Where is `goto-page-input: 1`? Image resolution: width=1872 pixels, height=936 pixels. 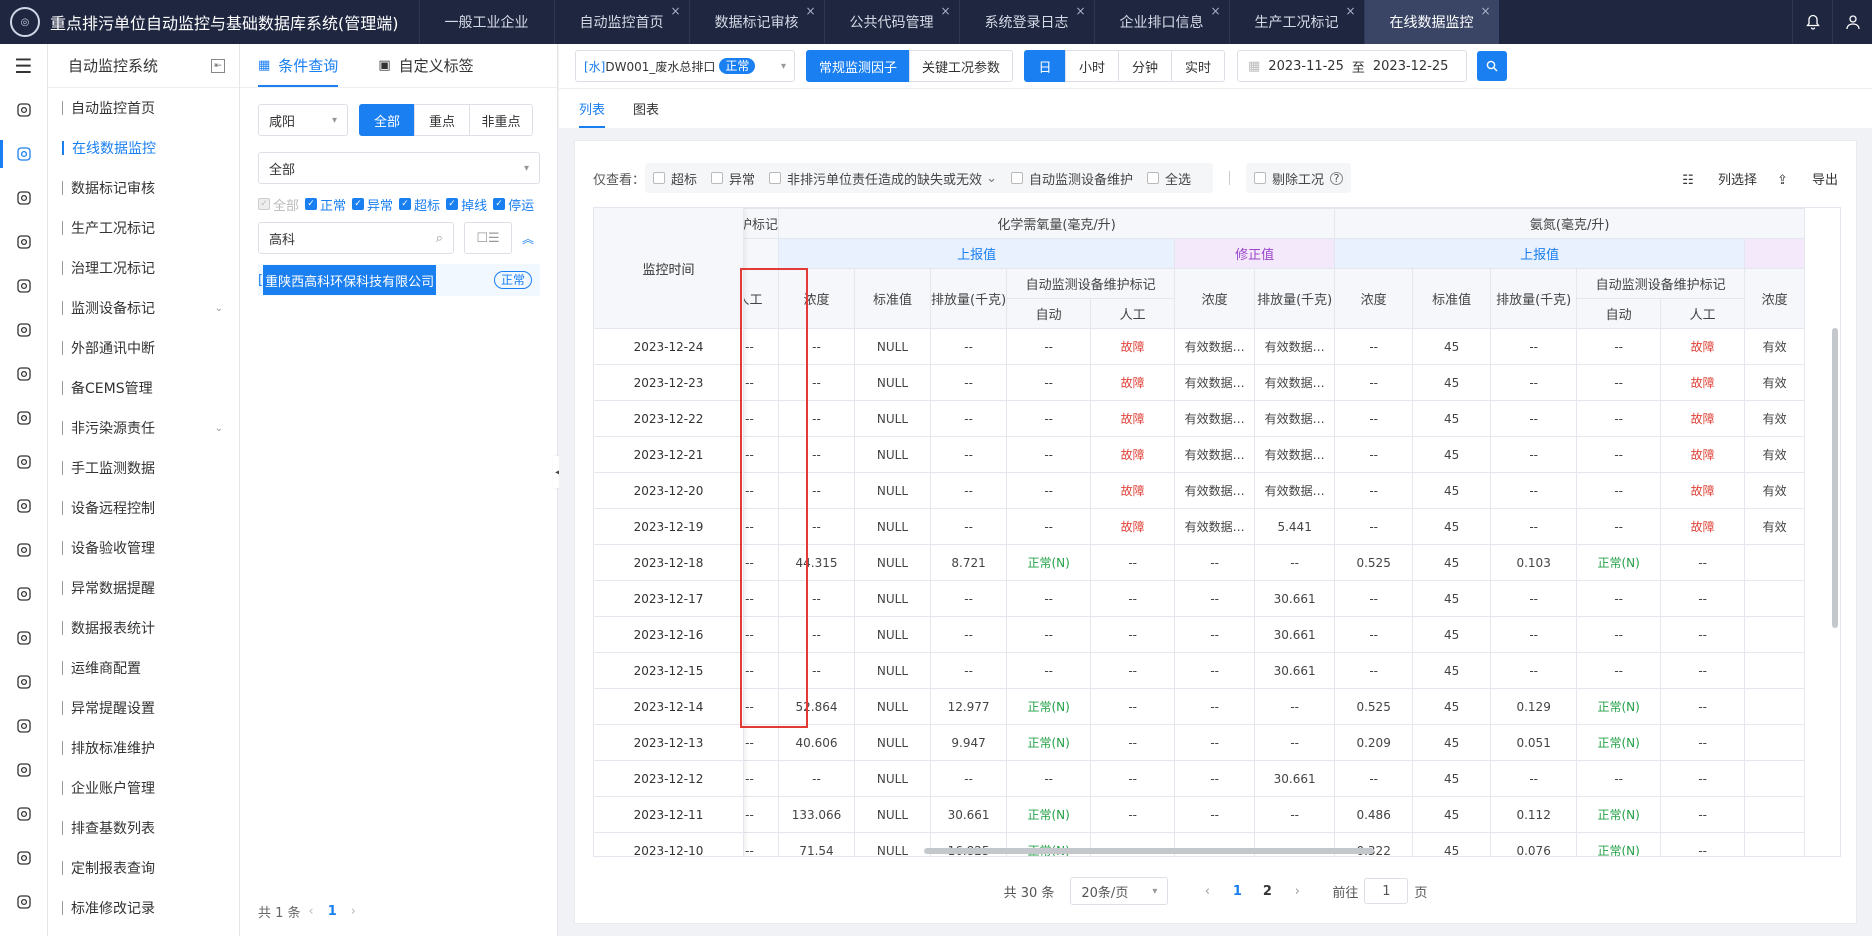
goto-page-input: 1 is located at coordinates (1386, 891).